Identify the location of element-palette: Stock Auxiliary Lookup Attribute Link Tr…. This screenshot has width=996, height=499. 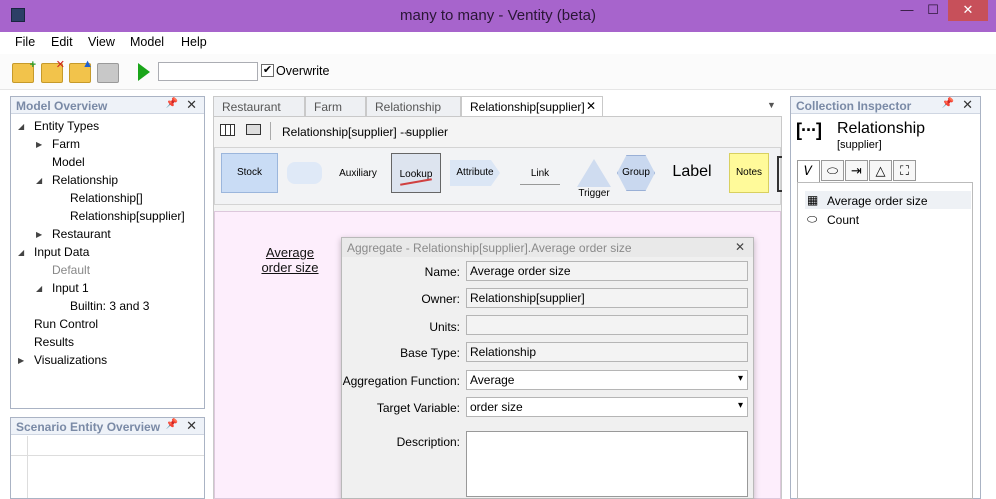
(498, 176).